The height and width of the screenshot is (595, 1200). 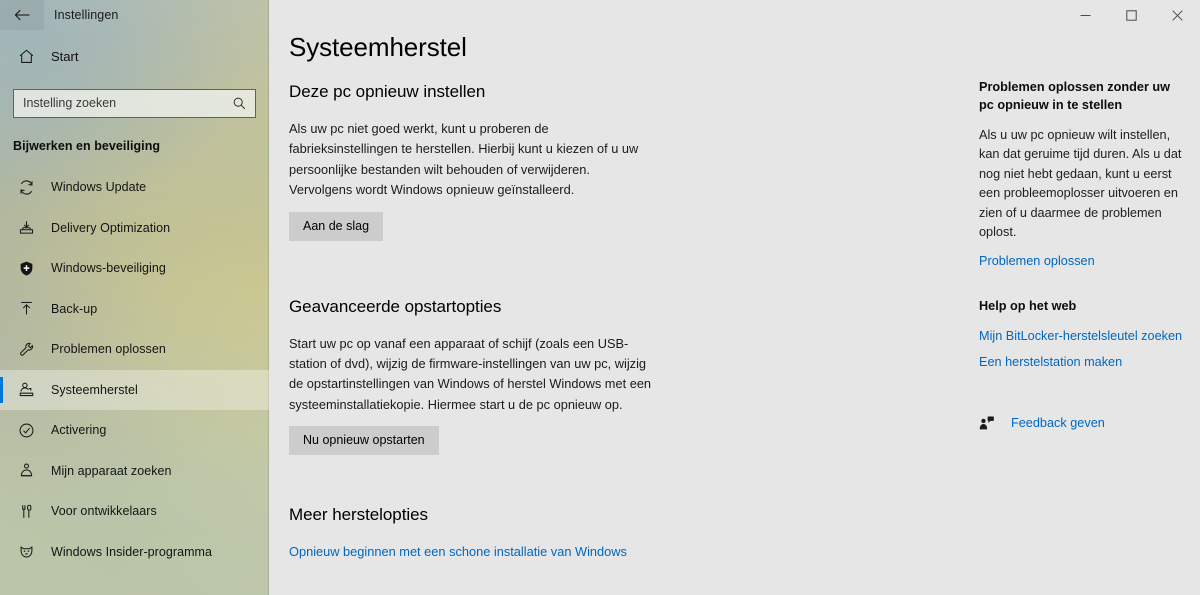 What do you see at coordinates (26, 389) in the screenshot?
I see `recovery-icon` at bounding box center [26, 389].